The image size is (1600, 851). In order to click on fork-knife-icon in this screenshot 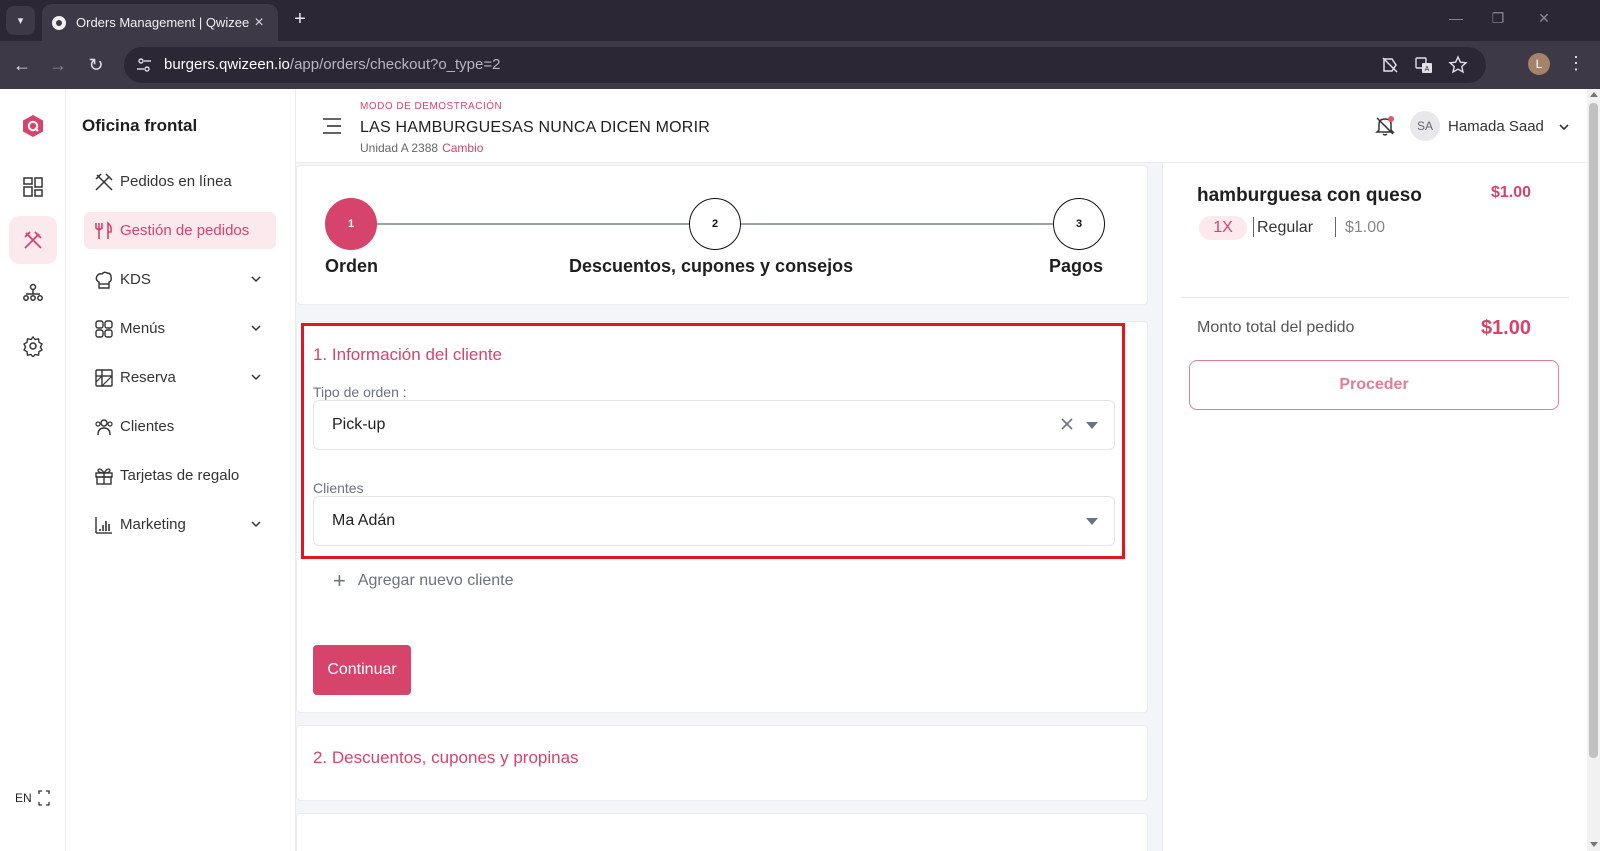, I will do `click(104, 230)`.